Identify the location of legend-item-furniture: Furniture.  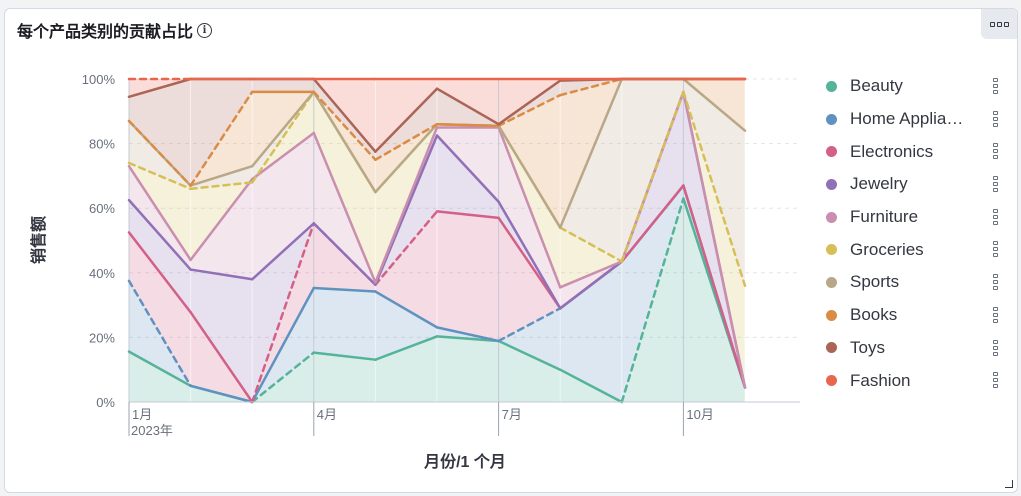
(912, 217).